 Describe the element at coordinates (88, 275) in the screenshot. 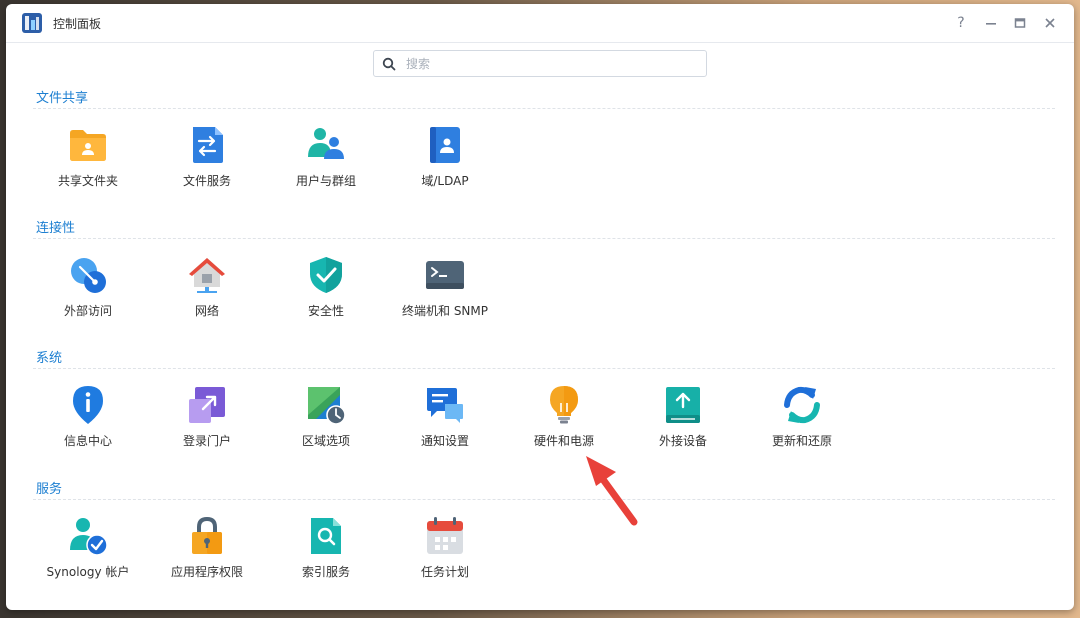

I see `external-access-icon` at that location.